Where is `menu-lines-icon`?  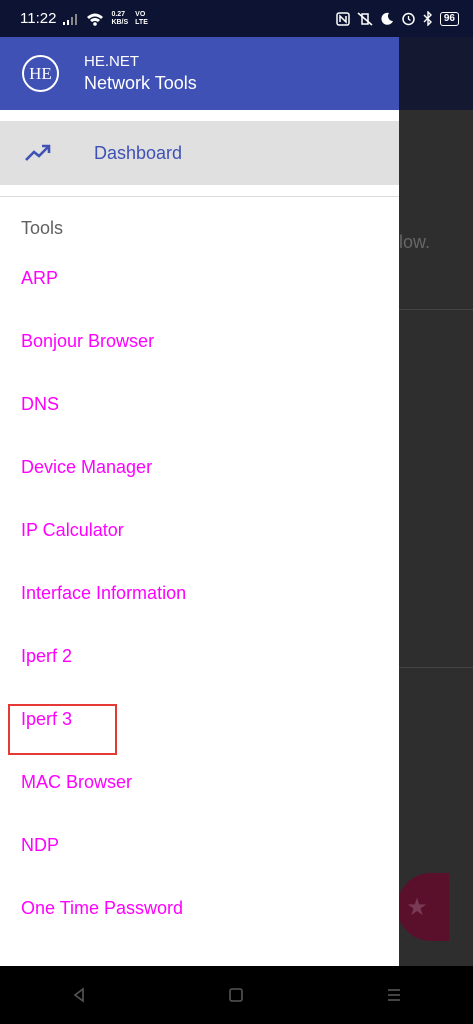 menu-lines-icon is located at coordinates (394, 995).